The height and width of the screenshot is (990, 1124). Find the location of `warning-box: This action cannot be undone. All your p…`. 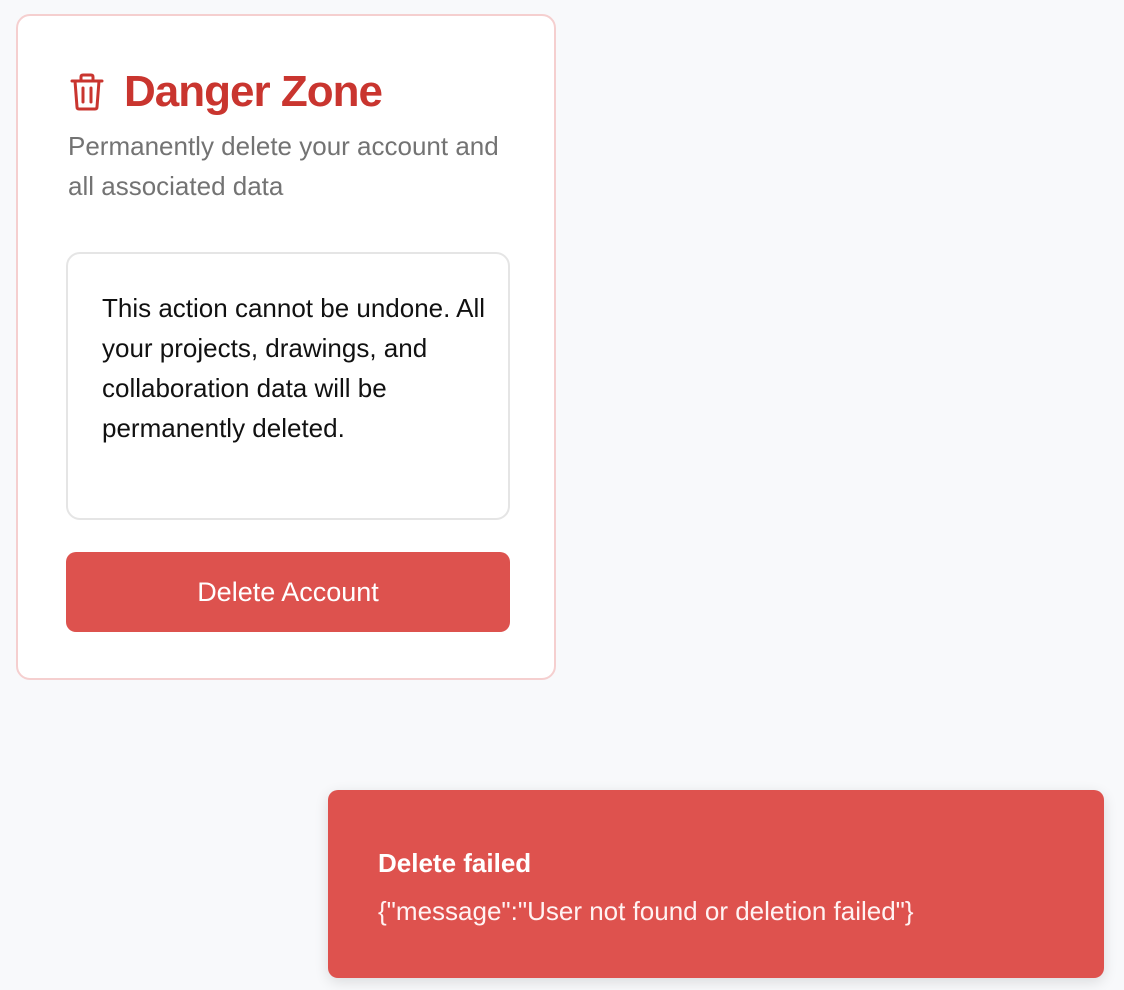

warning-box: This action cannot be undone. All your p… is located at coordinates (288, 386).